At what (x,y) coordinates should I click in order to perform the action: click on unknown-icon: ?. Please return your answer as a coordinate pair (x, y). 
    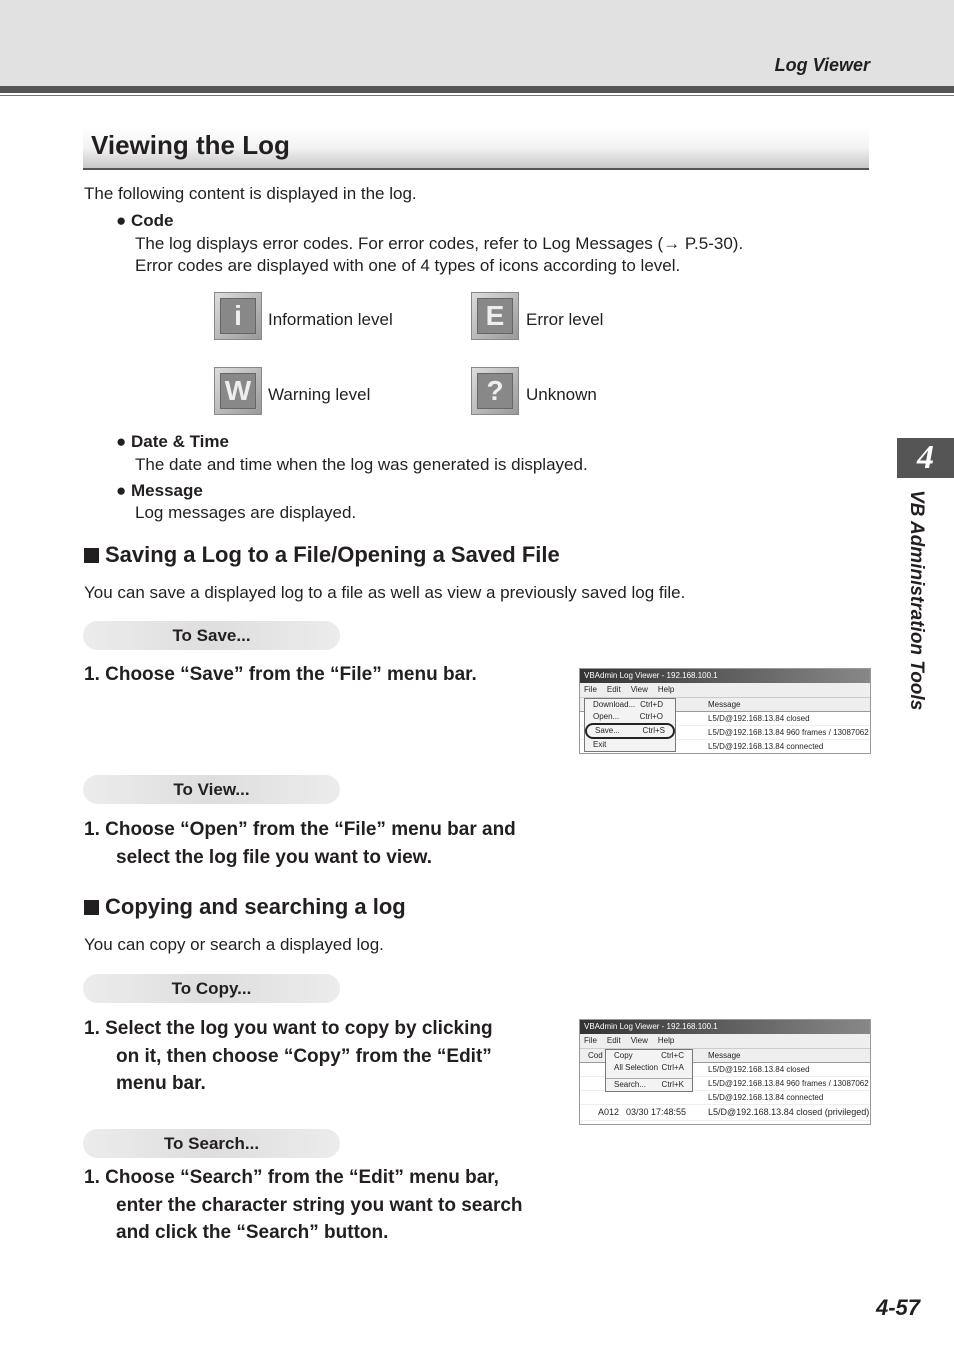
    Looking at the image, I should click on (495, 391).